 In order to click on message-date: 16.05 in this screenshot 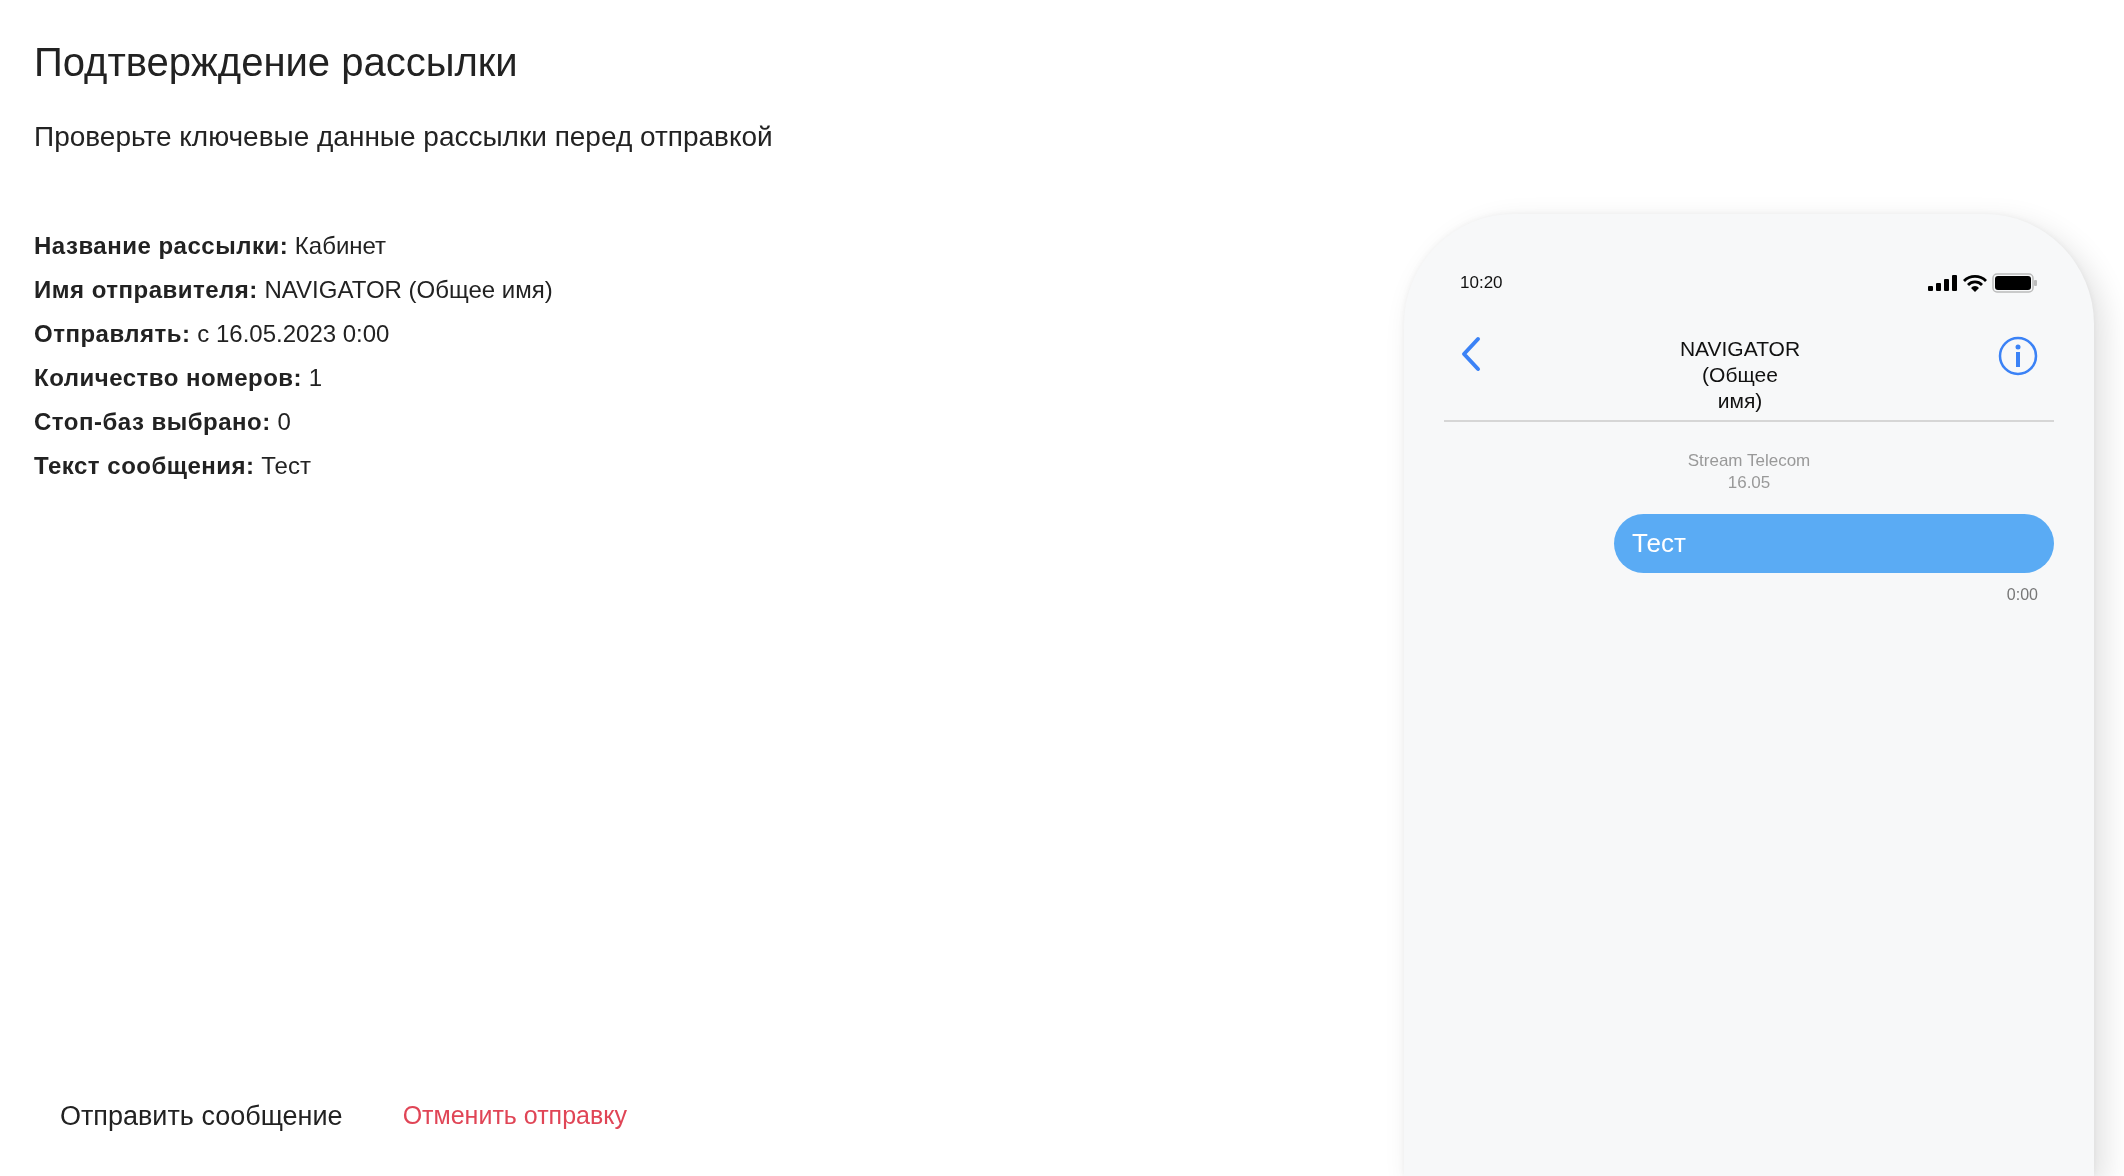, I will do `click(1749, 483)`.